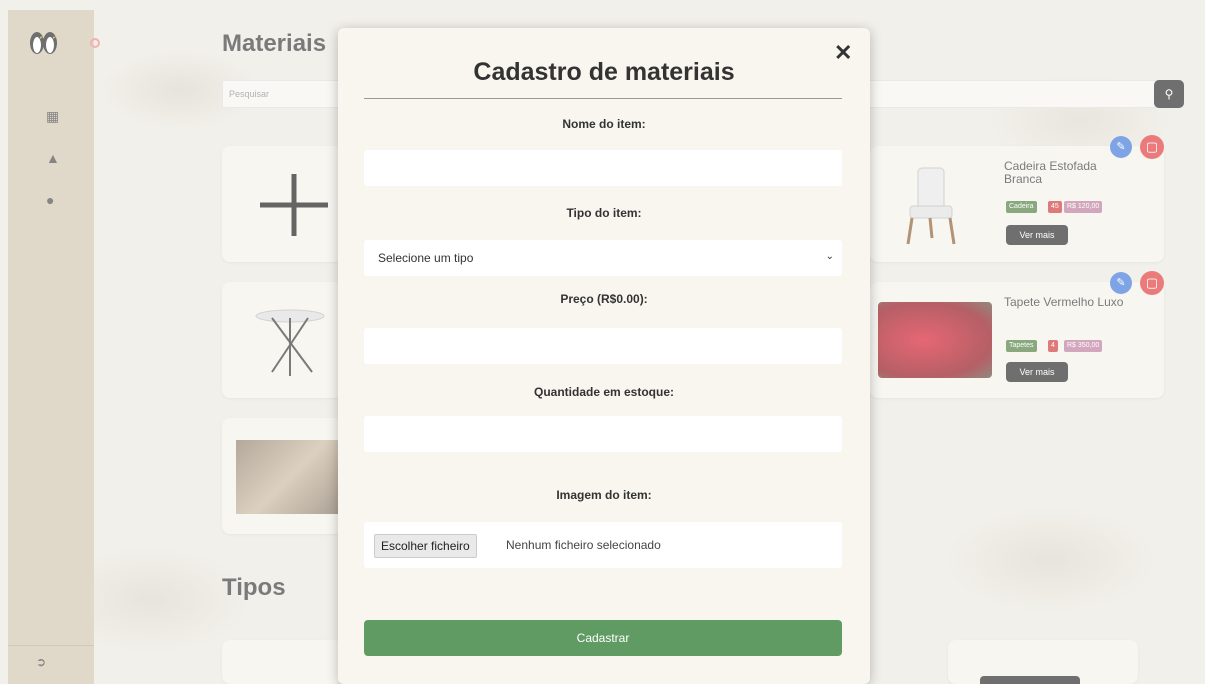  I want to click on modal-title: Cadastro de materiais, so click(604, 72).